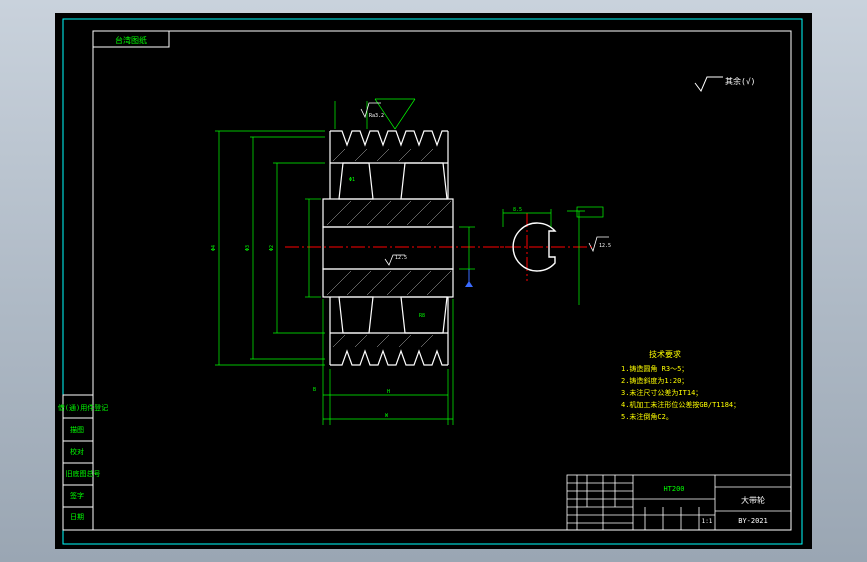  I want to click on svg-text: B, so click(314, 390).